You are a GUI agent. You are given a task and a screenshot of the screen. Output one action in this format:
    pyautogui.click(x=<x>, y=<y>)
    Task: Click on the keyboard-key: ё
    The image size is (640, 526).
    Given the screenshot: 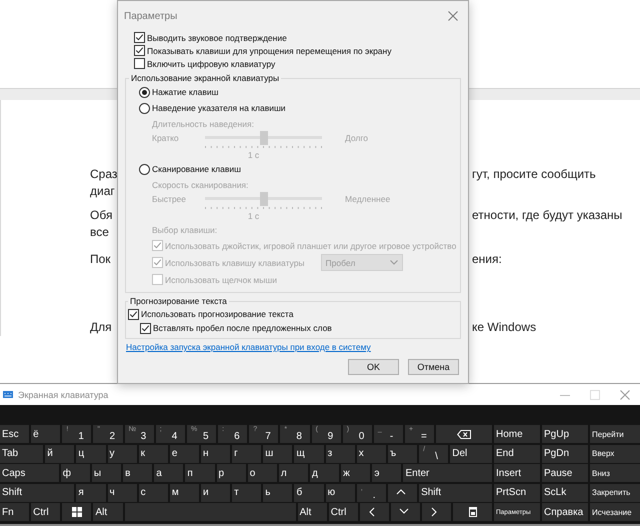 What is the action you would take?
    pyautogui.click(x=45, y=434)
    